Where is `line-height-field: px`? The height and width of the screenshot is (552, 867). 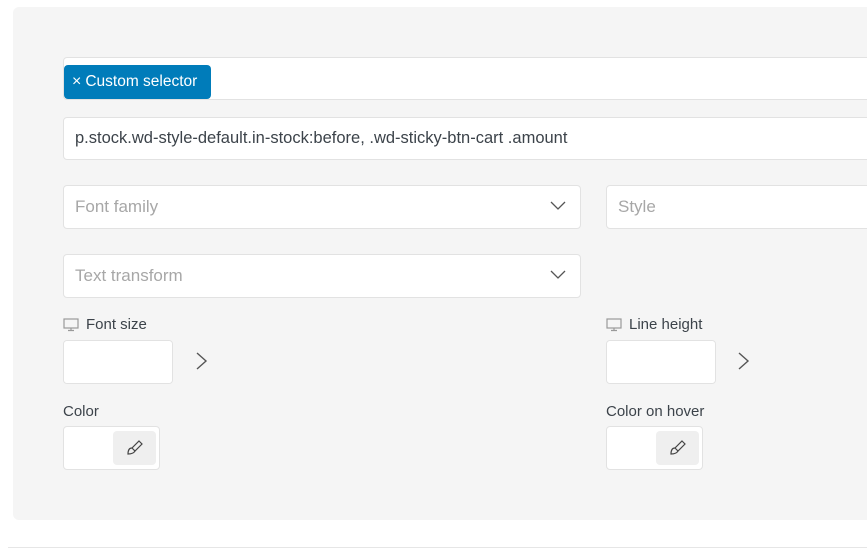 line-height-field: px is located at coordinates (661, 362).